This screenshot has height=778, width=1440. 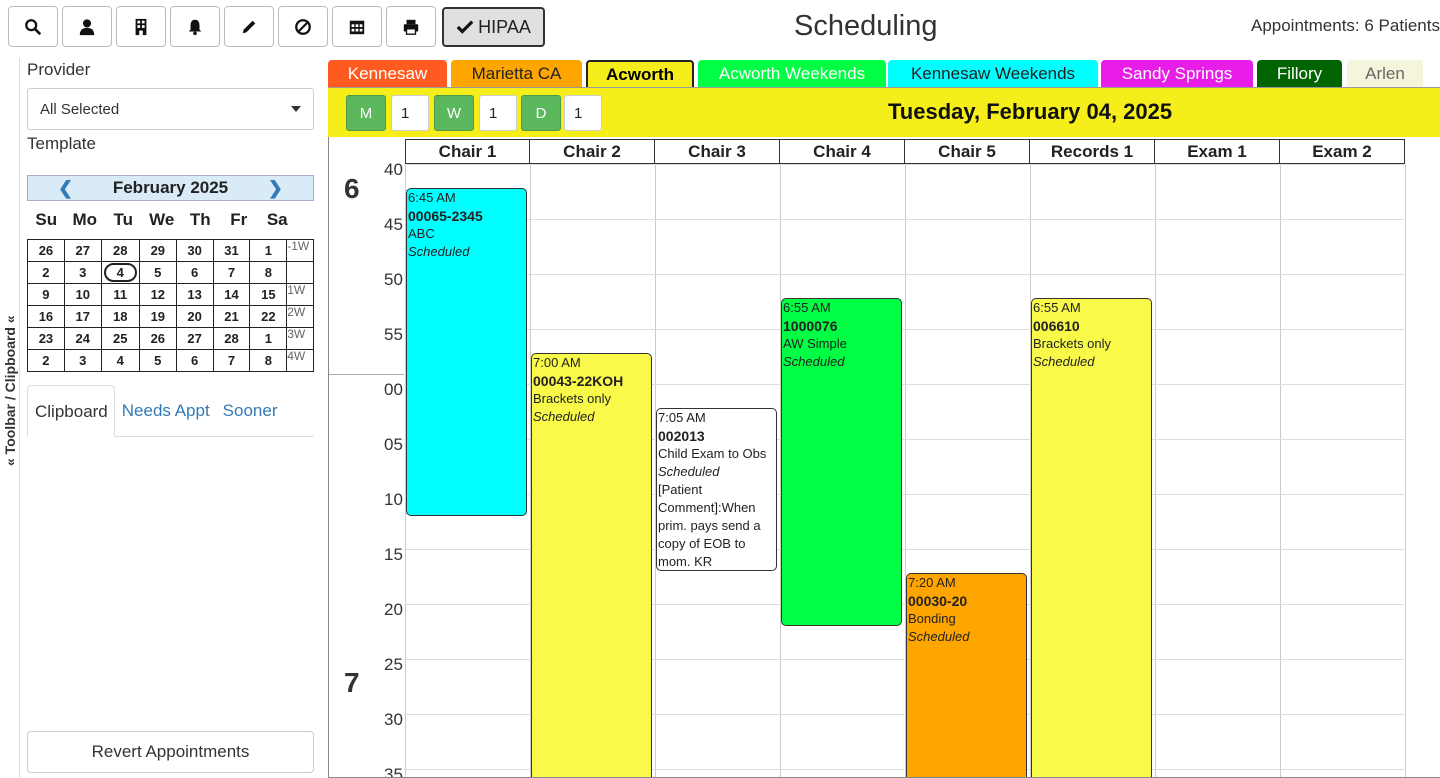 What do you see at coordinates (1177, 73) in the screenshot?
I see `location-tab-sandy-springs: Sandy Springs` at bounding box center [1177, 73].